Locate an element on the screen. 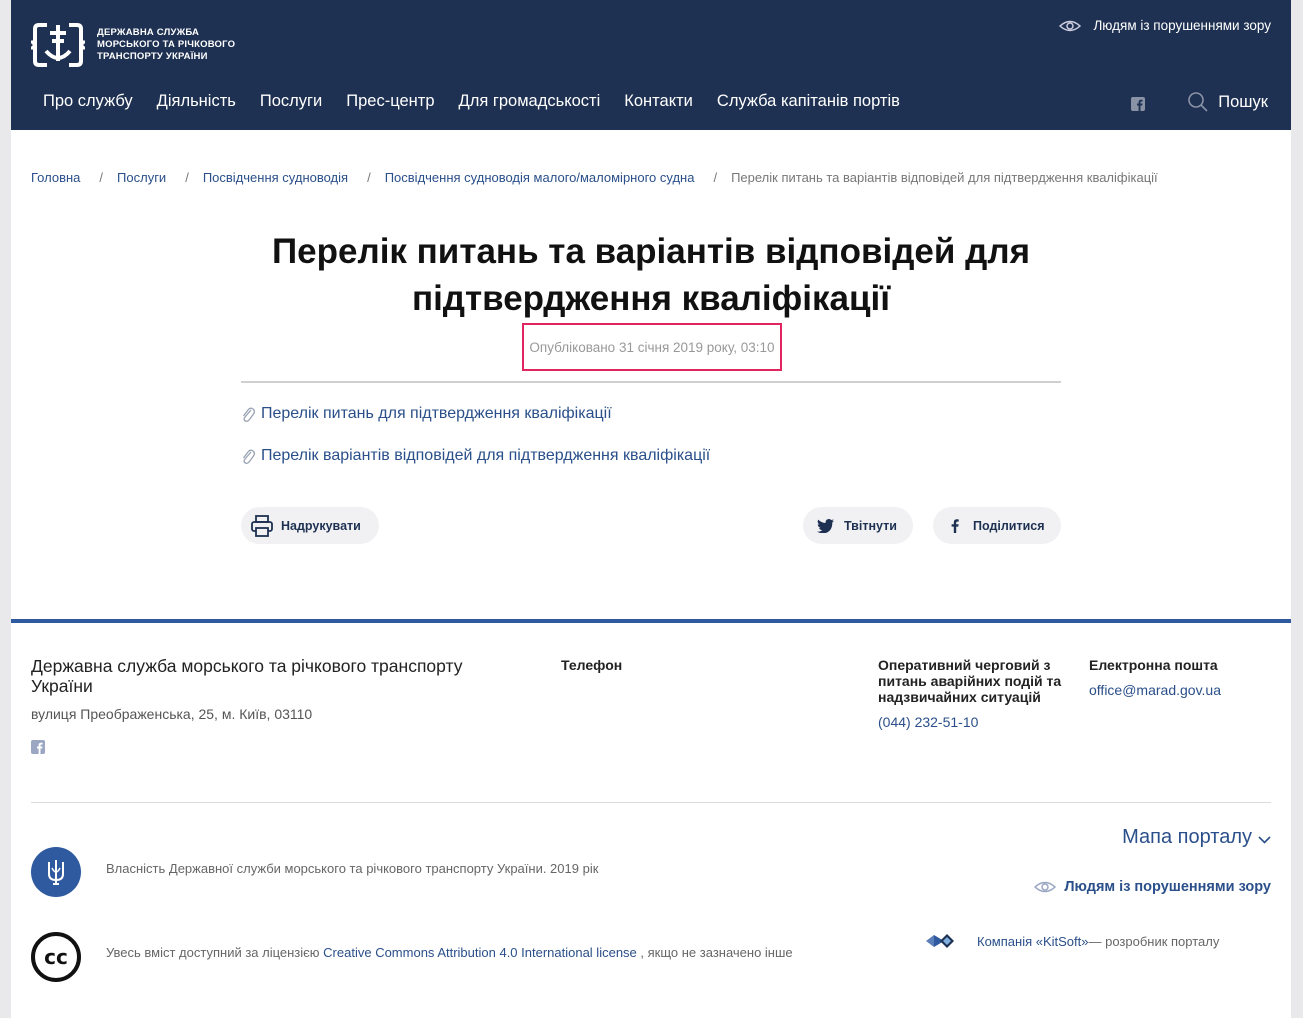 This screenshot has width=1303, height=1018. search-icon is located at coordinates (1198, 102).